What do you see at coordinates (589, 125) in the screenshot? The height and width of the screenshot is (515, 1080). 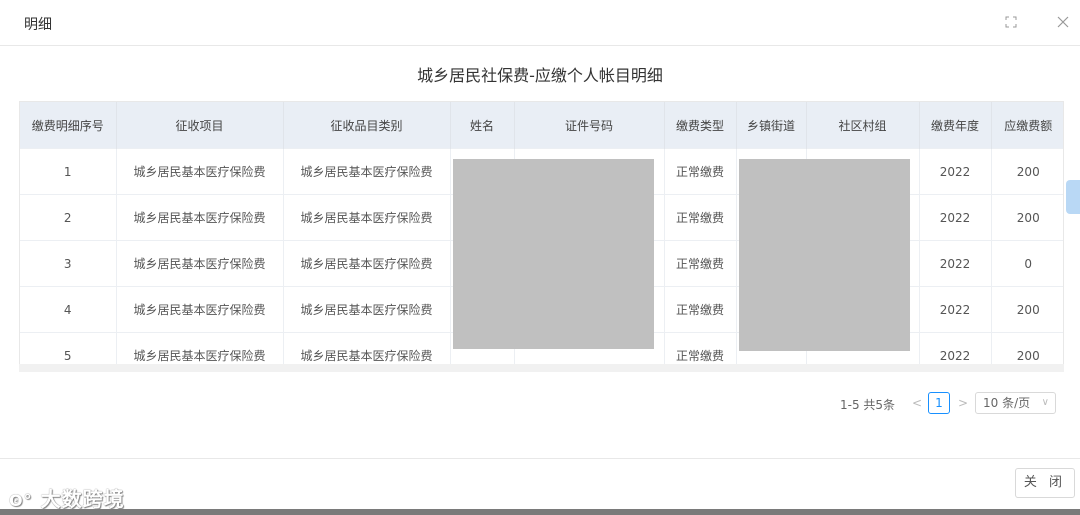 I see `header-id-number: 证件号码` at bounding box center [589, 125].